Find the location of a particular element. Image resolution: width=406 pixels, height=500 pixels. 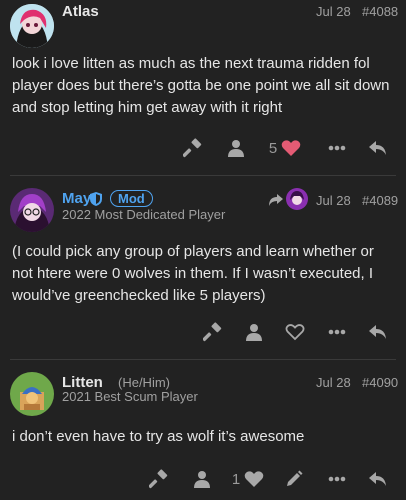

post-actions: 5 is located at coordinates (203, 148).